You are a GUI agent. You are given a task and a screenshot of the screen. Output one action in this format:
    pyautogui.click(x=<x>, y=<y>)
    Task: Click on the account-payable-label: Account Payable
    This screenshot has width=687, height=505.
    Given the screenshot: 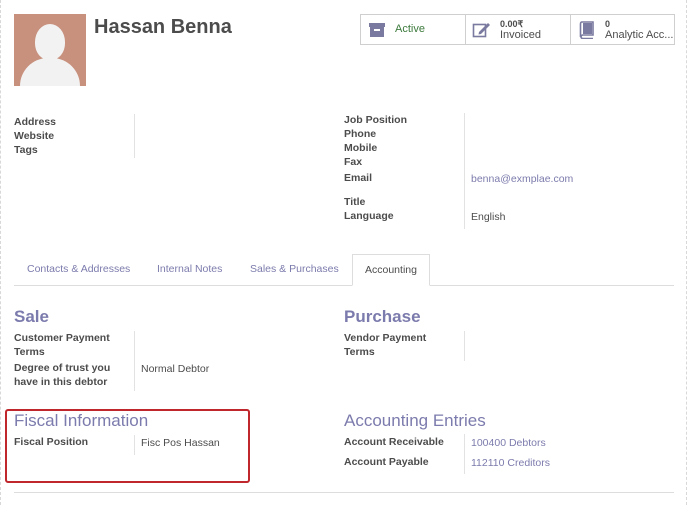 What is the action you would take?
    pyautogui.click(x=386, y=462)
    